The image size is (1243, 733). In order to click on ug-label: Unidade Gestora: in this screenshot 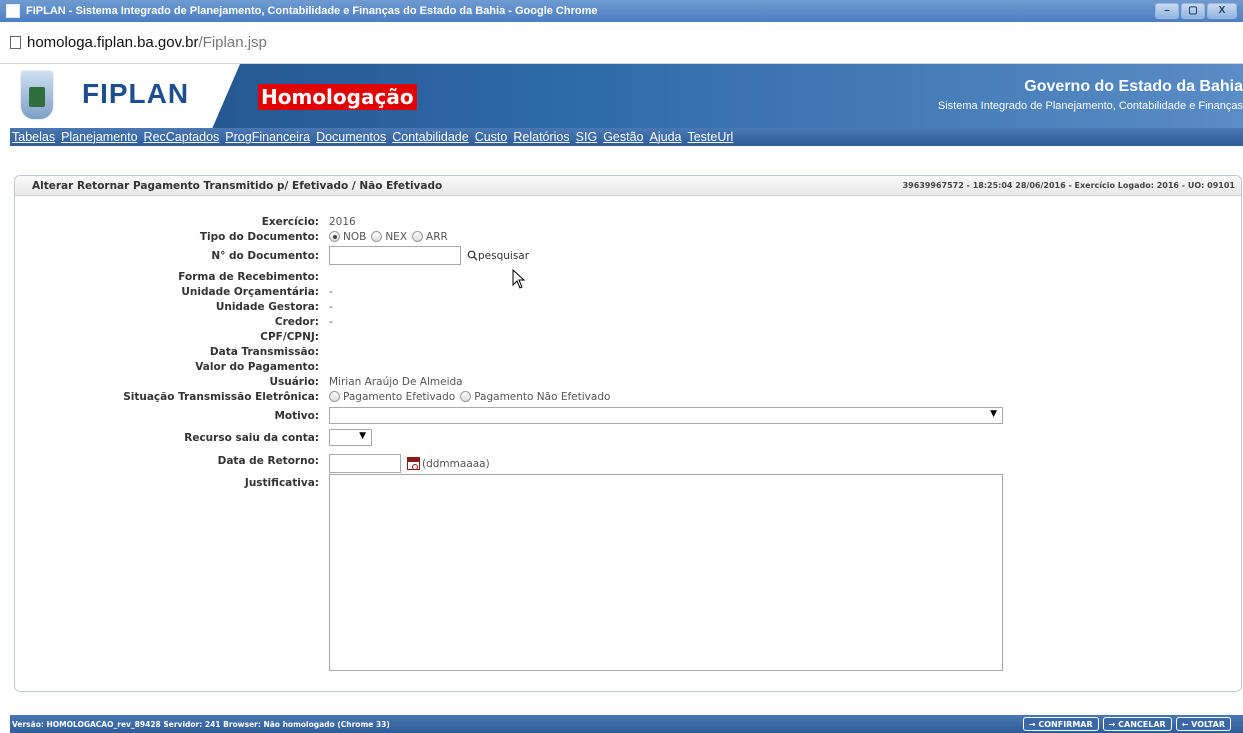, I will do `click(267, 306)`.